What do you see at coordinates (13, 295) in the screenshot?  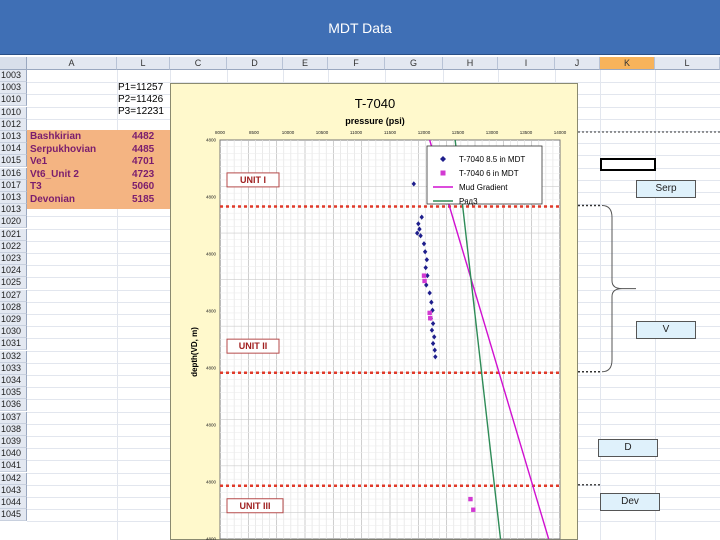 I see `row-header: 1027` at bounding box center [13, 295].